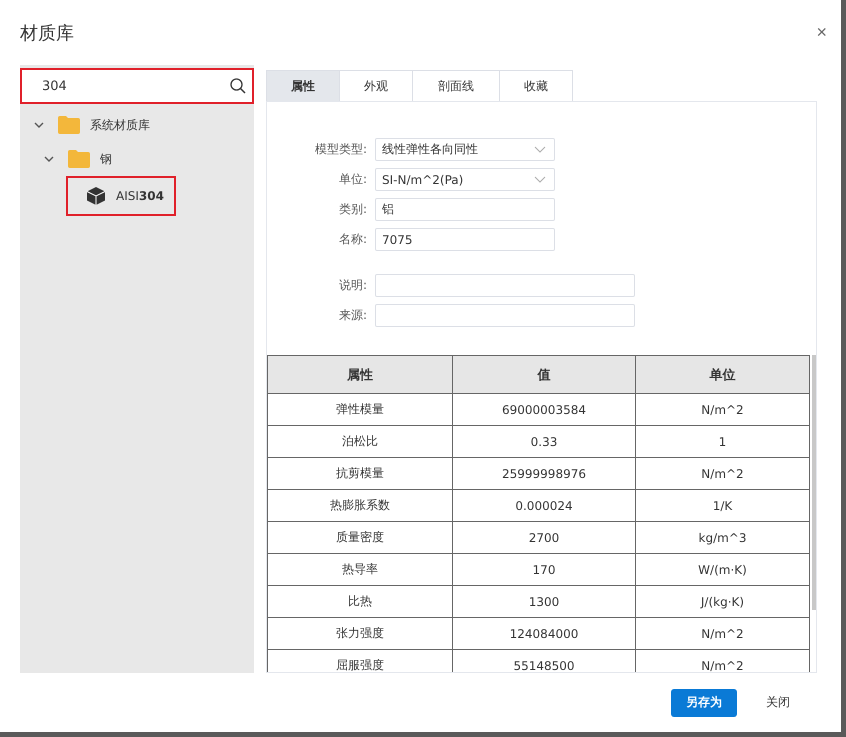 This screenshot has height=737, width=846. I want to click on column-header: 属性, so click(360, 375).